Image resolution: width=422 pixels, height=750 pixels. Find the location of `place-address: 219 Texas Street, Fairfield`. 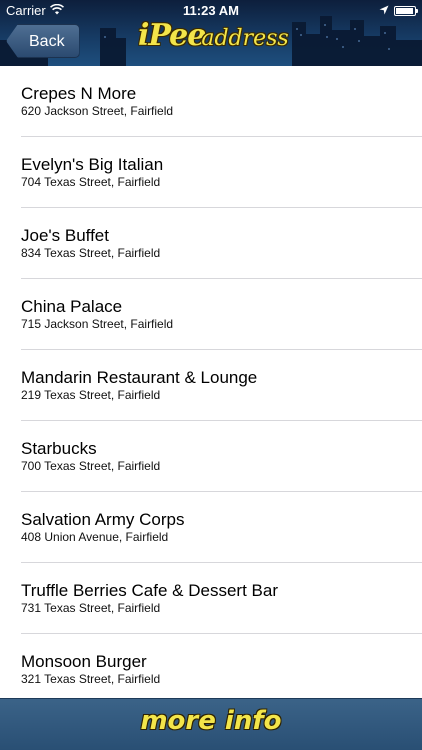

place-address: 219 Texas Street, Fairfield is located at coordinates (91, 395).